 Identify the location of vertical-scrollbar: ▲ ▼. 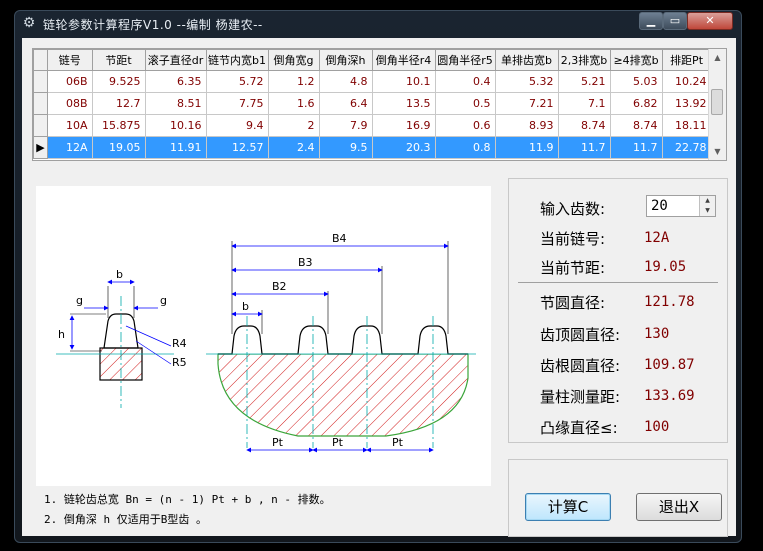
(717, 104).